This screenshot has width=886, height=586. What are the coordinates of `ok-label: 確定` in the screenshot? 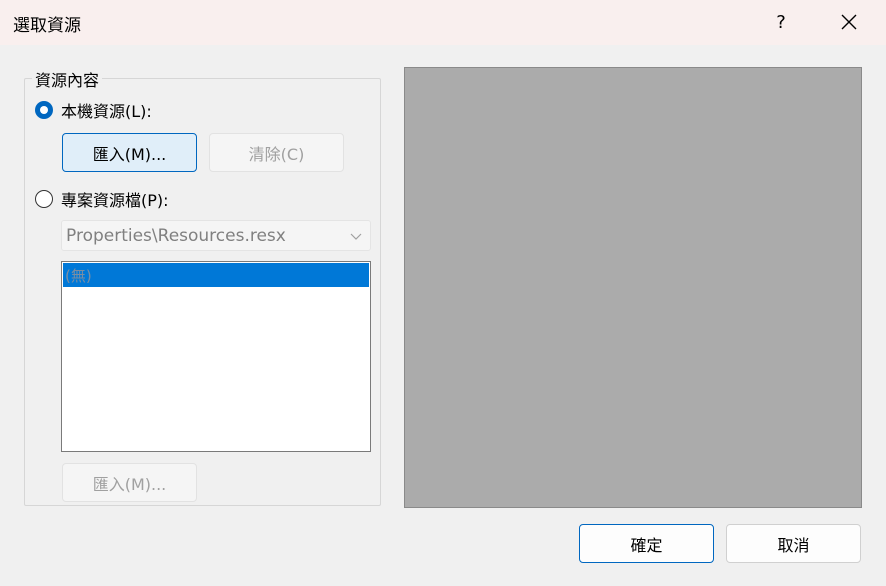 It's located at (646, 545).